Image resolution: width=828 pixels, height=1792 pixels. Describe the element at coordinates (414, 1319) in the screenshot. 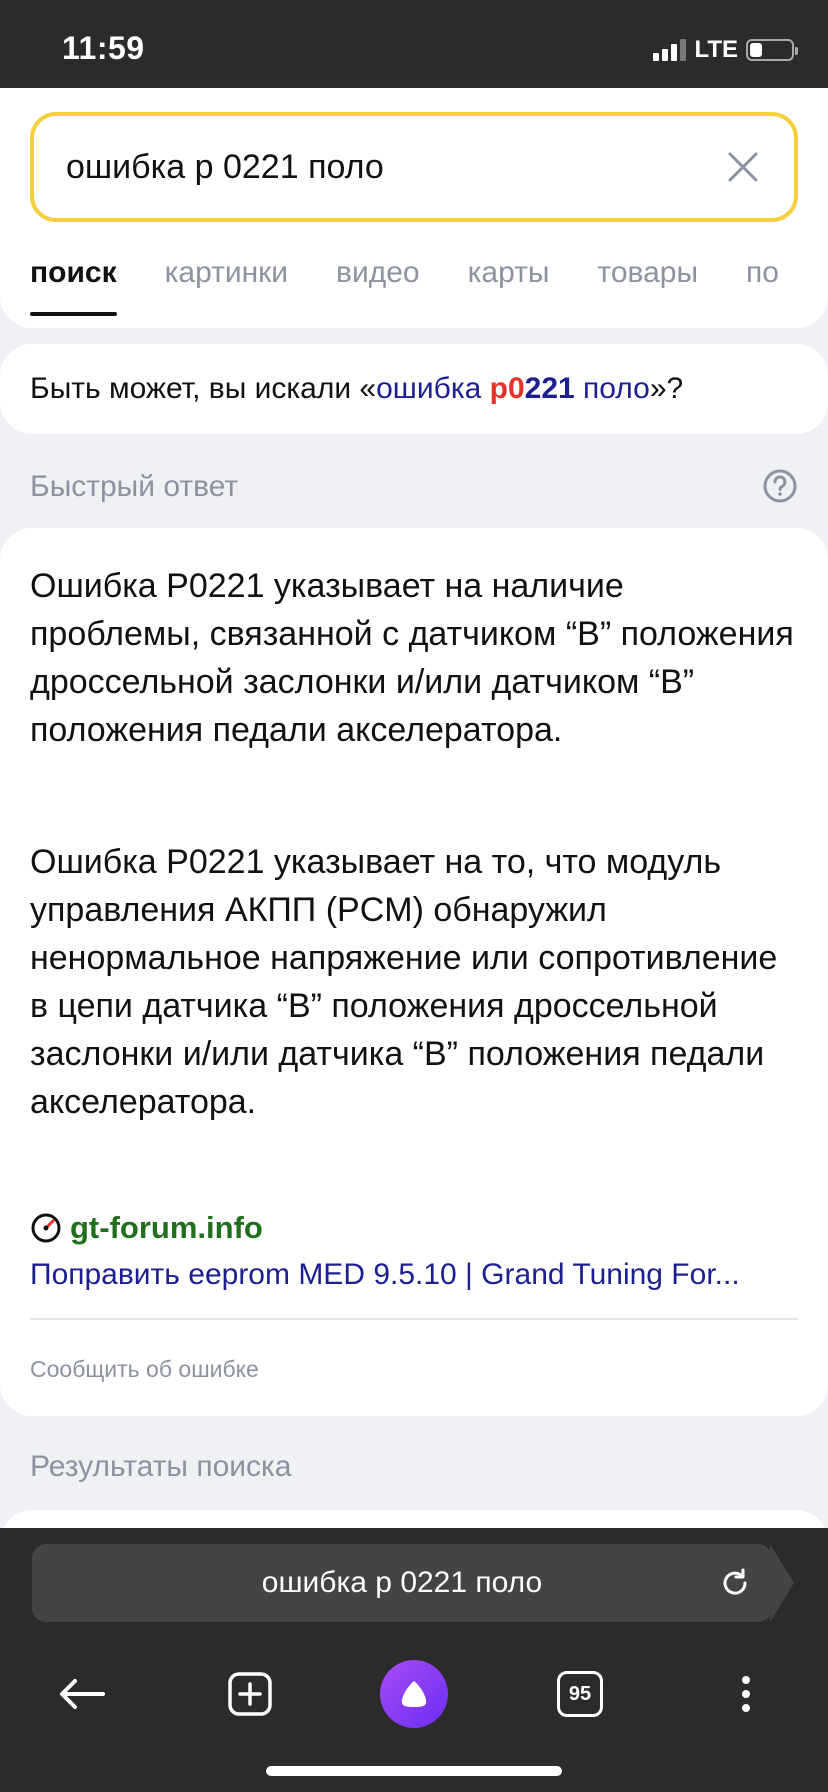

I see `divider` at that location.